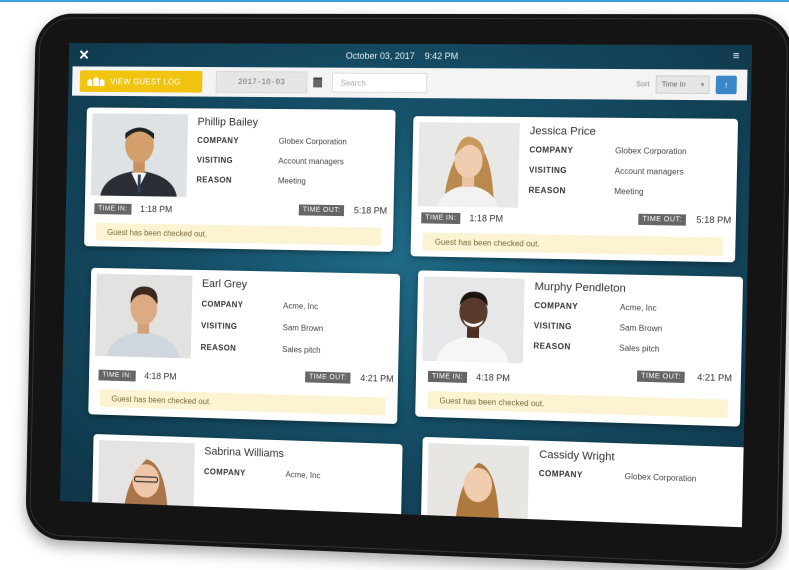 This screenshot has height=570, width=789. What do you see at coordinates (83, 55) in the screenshot?
I see `close-icon: ✕` at bounding box center [83, 55].